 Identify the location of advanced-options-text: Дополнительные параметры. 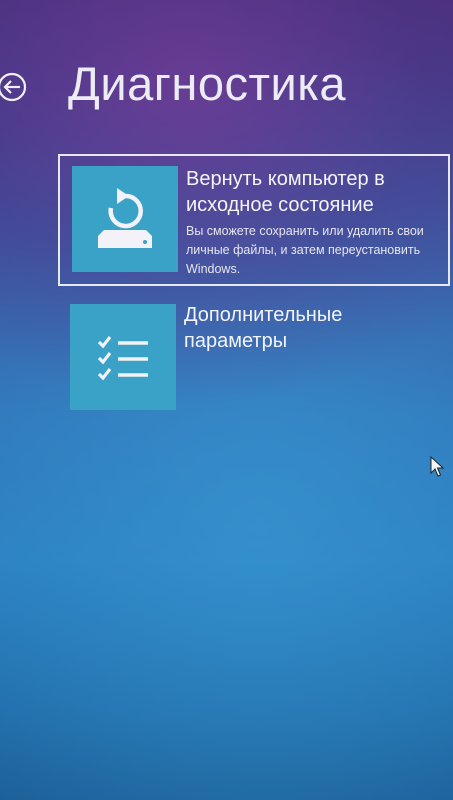
(314, 328).